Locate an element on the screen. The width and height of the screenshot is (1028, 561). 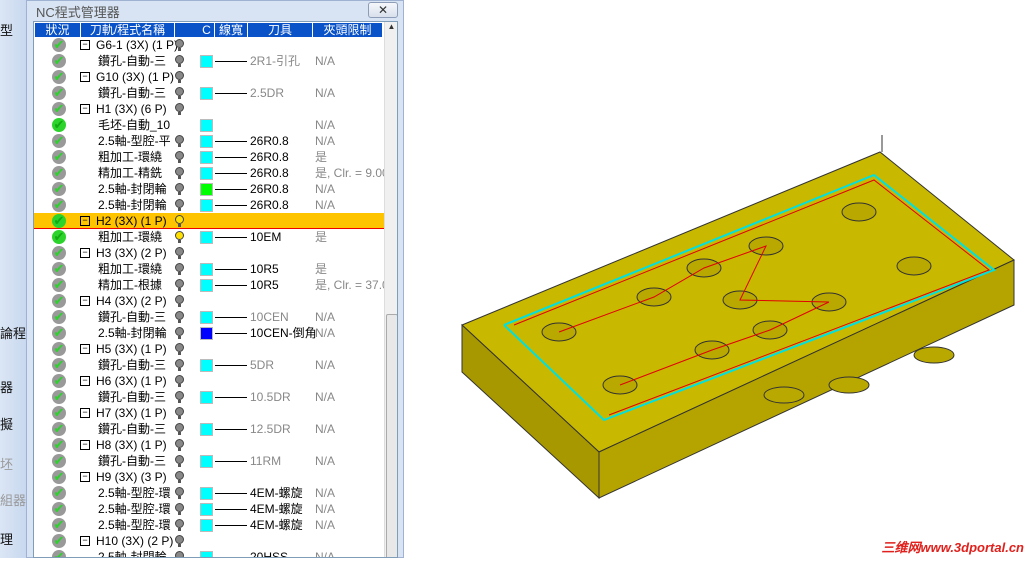
close-button: ✕ is located at coordinates (383, 10).